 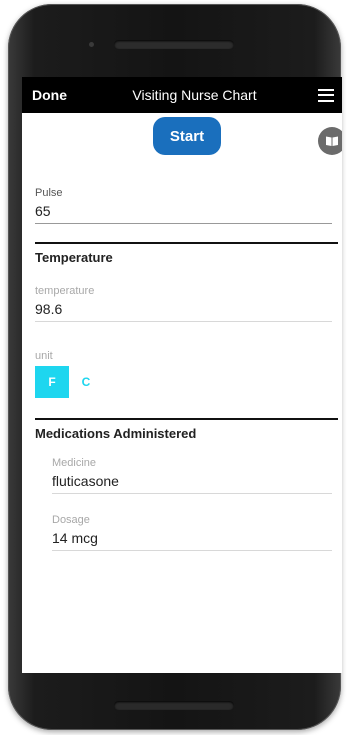 I want to click on start-row: Start, so click(x=182, y=139).